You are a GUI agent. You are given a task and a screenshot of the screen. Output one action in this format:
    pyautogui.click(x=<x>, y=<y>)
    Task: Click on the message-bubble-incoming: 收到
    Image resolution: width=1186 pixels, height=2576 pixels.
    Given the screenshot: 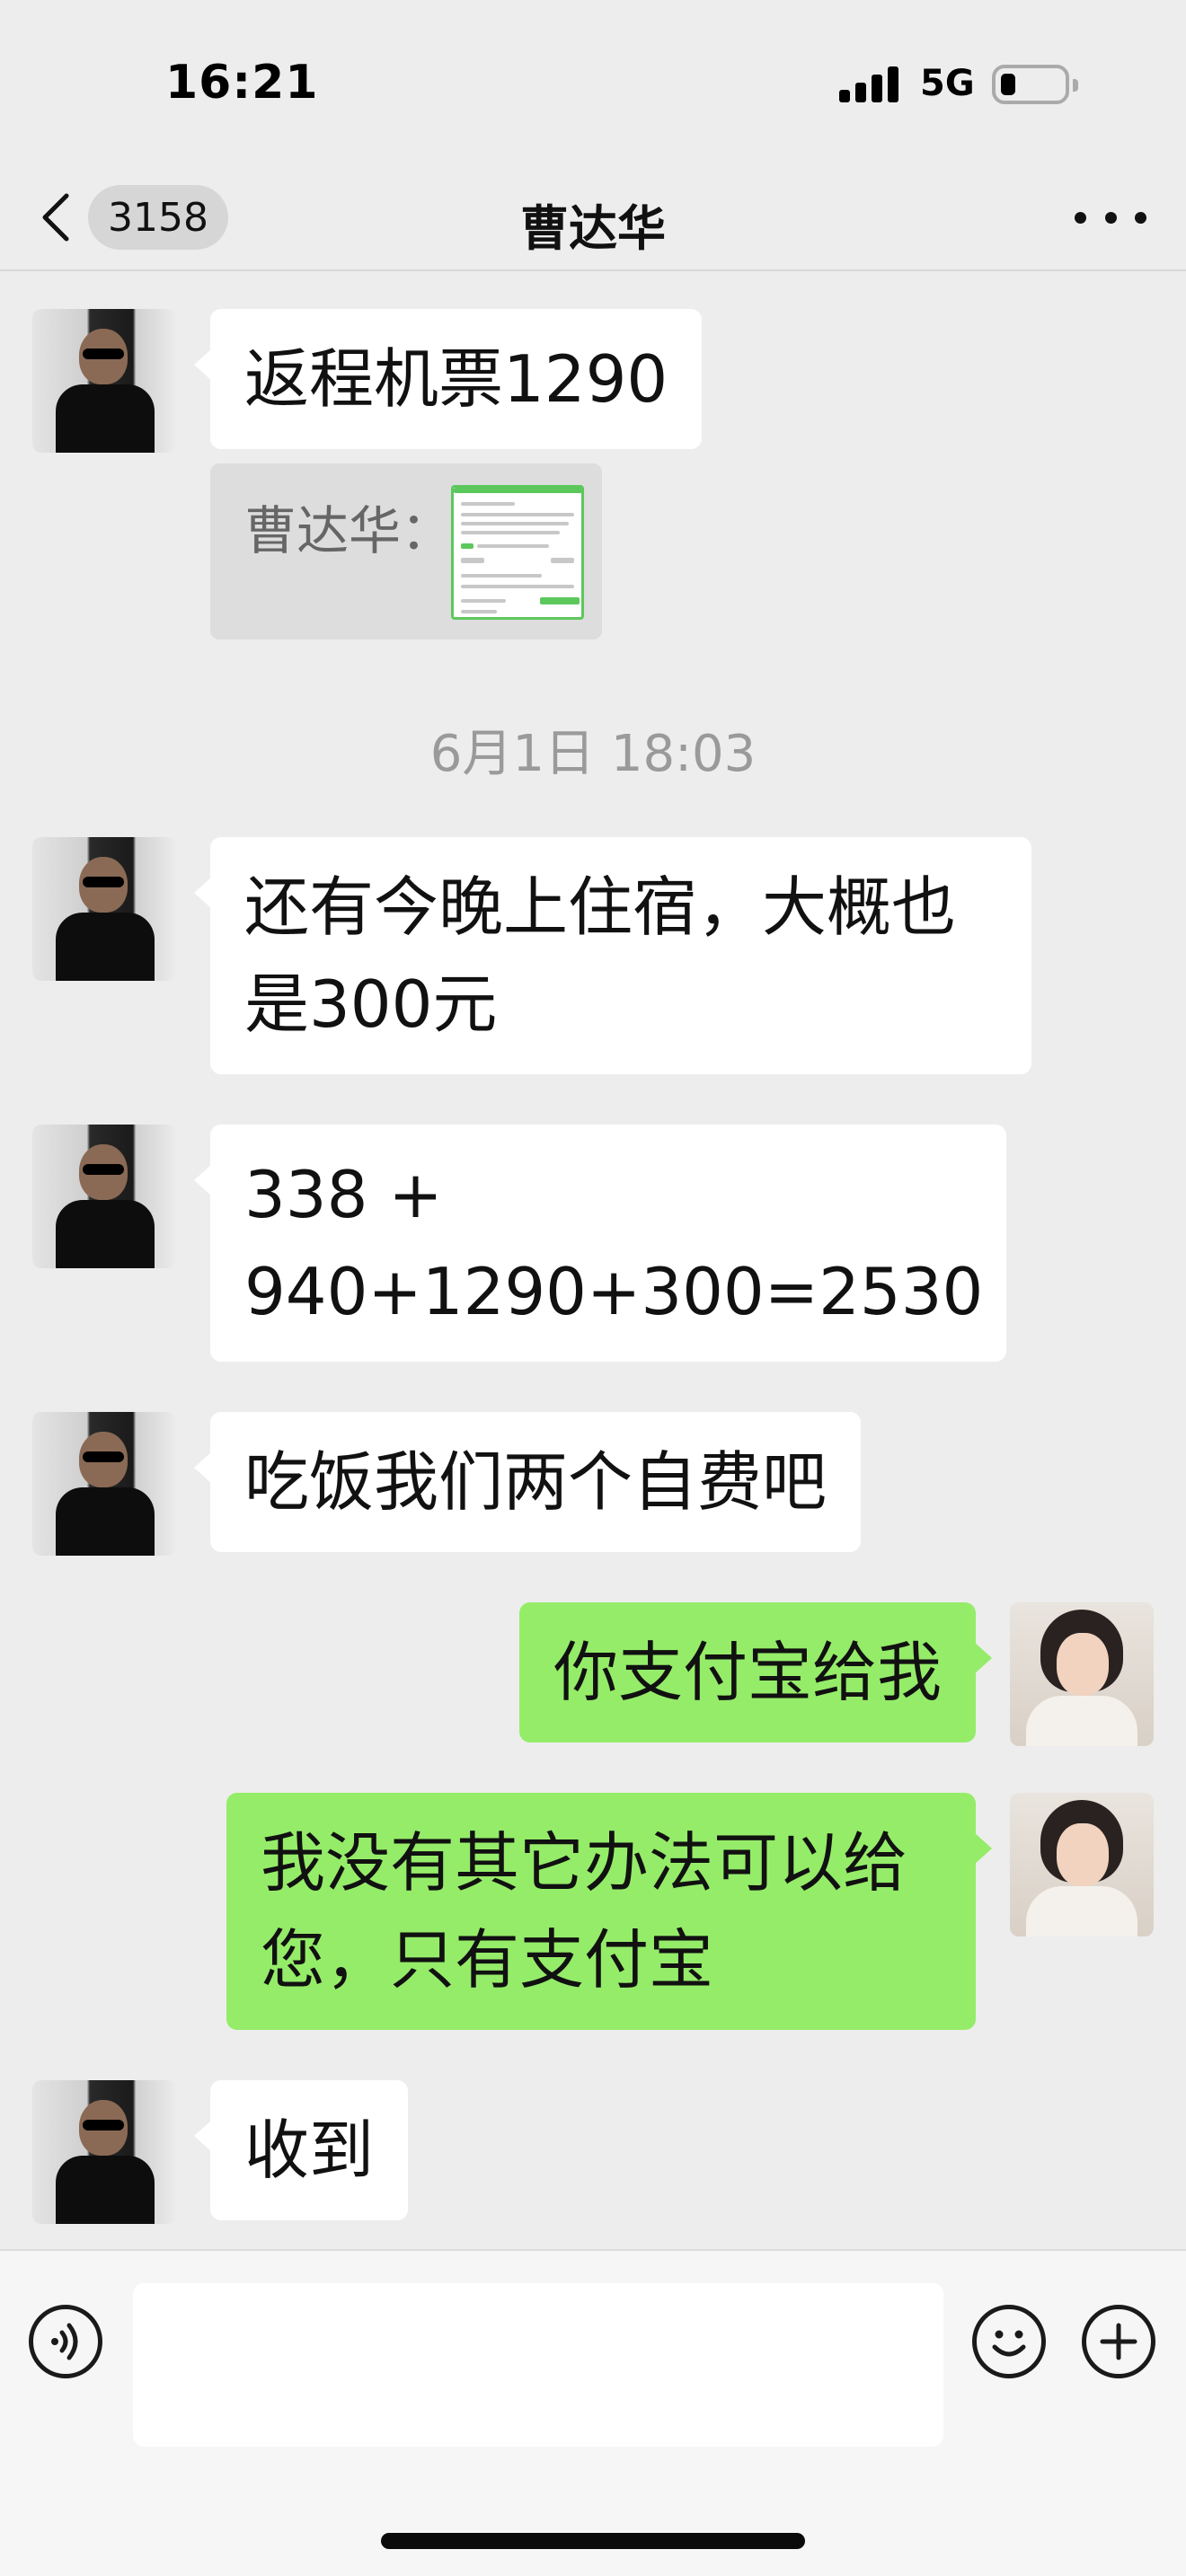 What is the action you would take?
    pyautogui.click(x=301, y=2150)
    